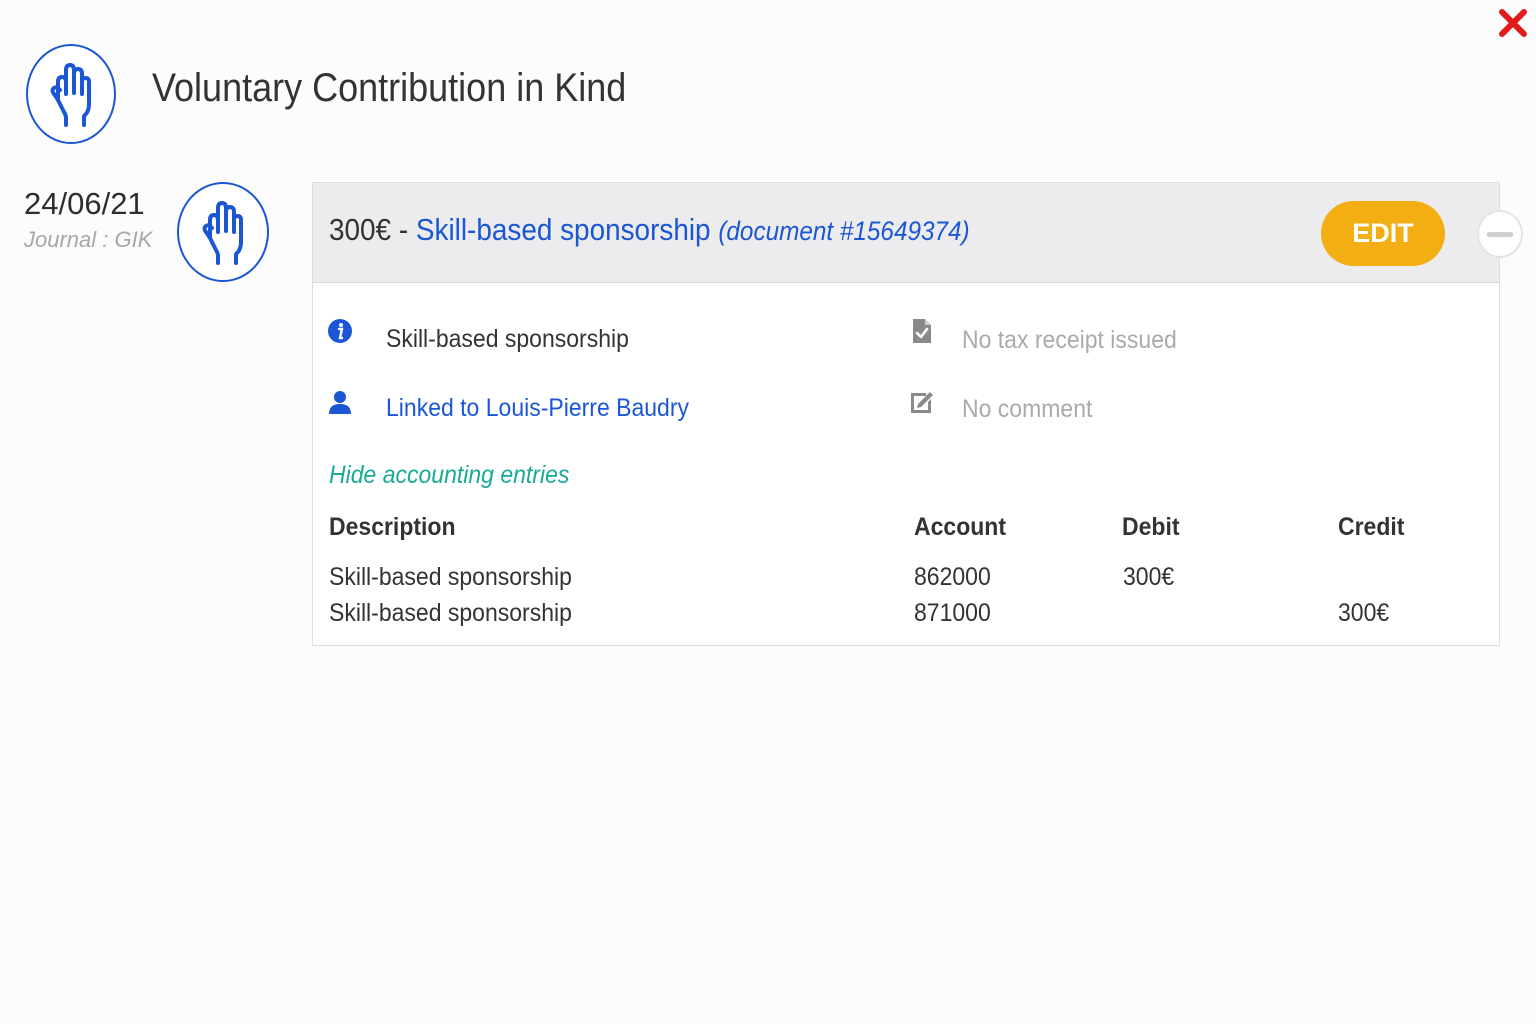 The height and width of the screenshot is (1024, 1536). I want to click on column-header-description: Description, so click(392, 527).